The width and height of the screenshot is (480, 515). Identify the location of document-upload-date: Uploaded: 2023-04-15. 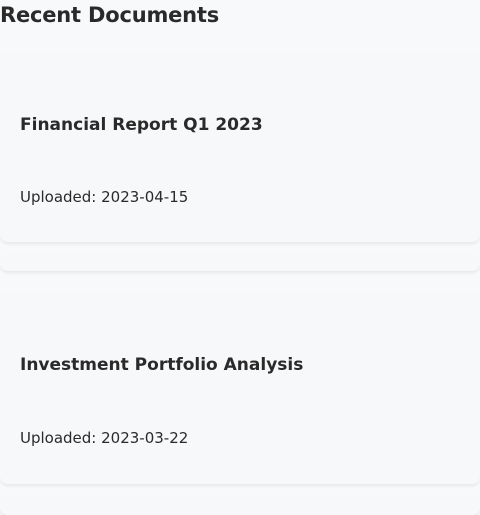
(104, 197).